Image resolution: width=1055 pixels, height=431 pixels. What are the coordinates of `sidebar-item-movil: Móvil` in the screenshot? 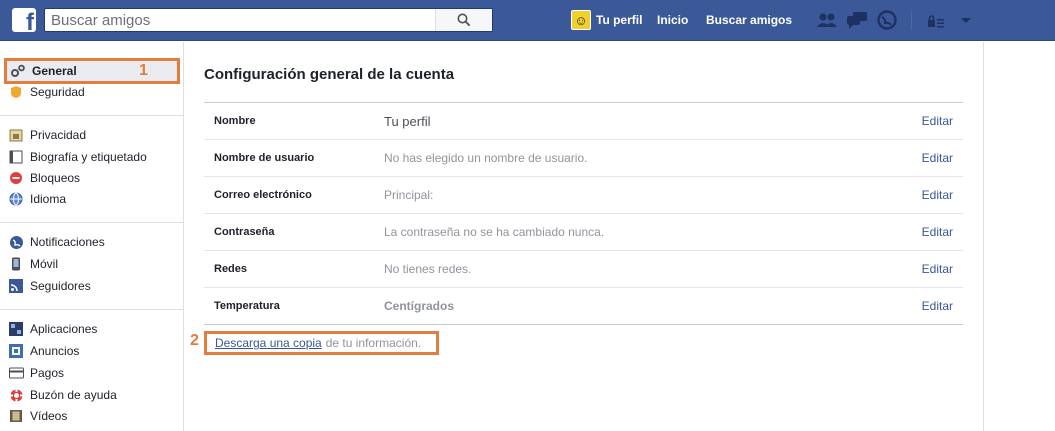 It's located at (33, 264).